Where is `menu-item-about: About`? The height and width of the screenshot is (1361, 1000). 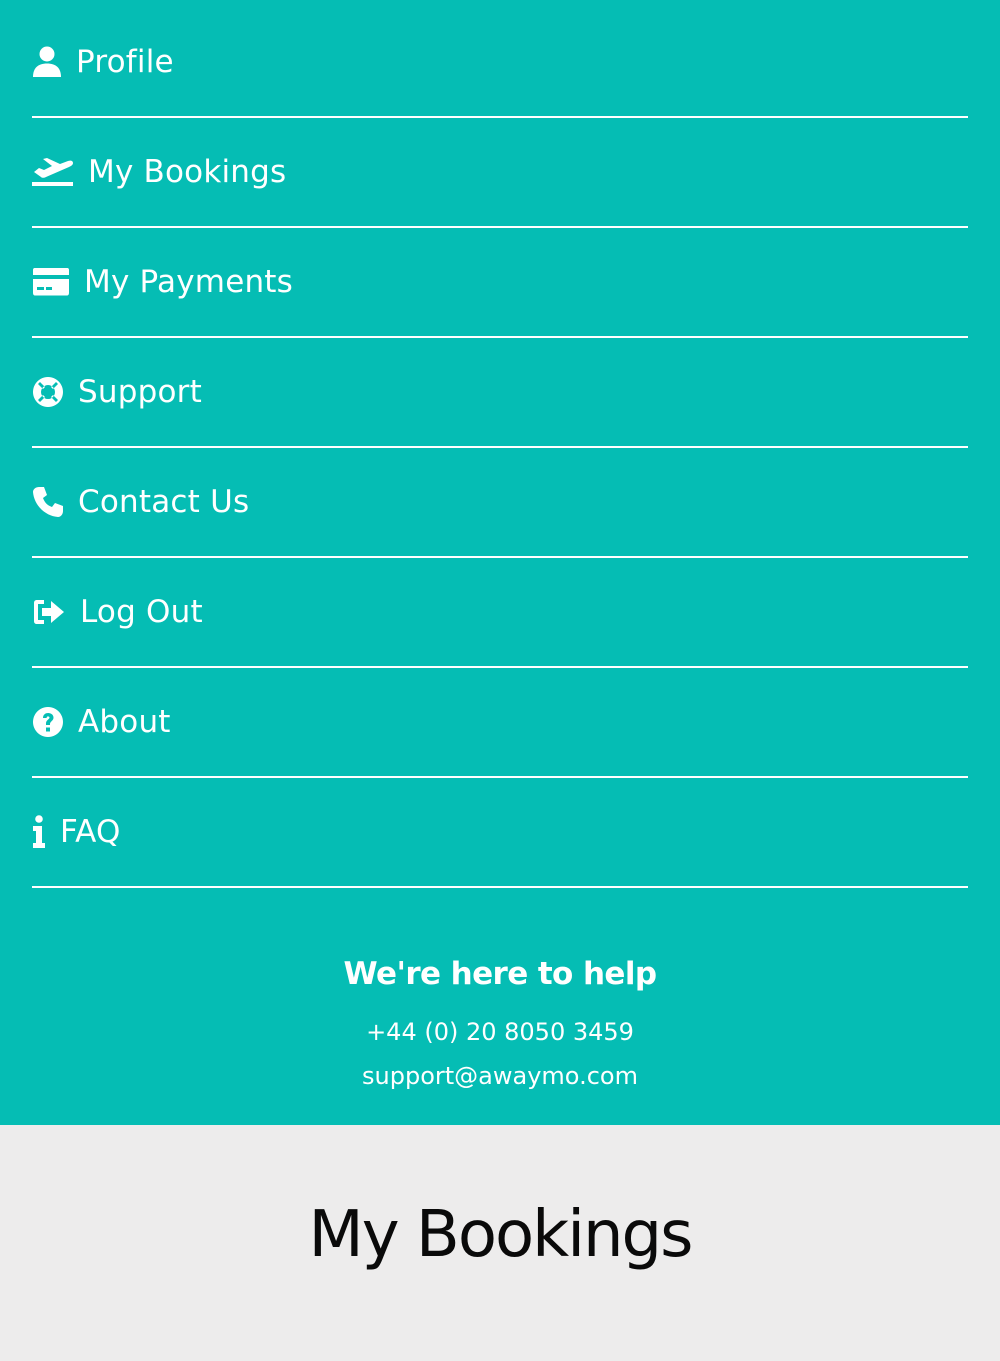
menu-item-about: About is located at coordinates (500, 723).